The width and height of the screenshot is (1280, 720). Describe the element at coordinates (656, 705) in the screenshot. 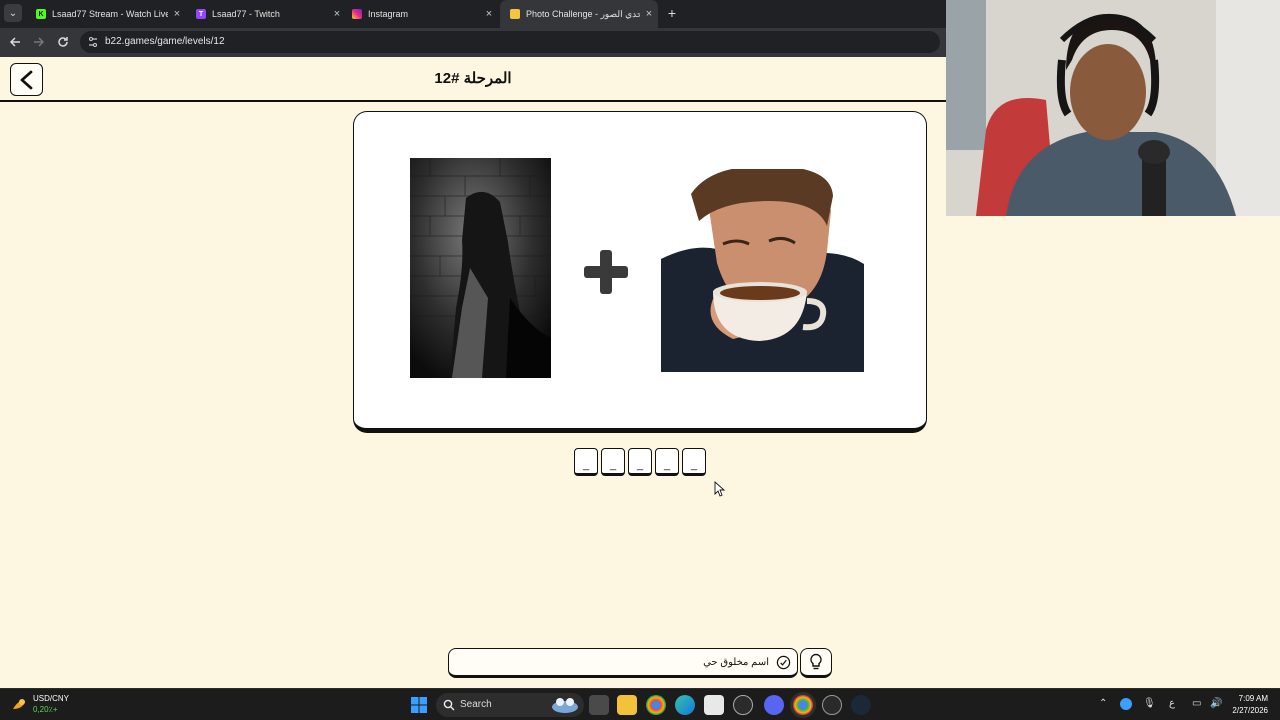

I see `chrome-icon` at that location.